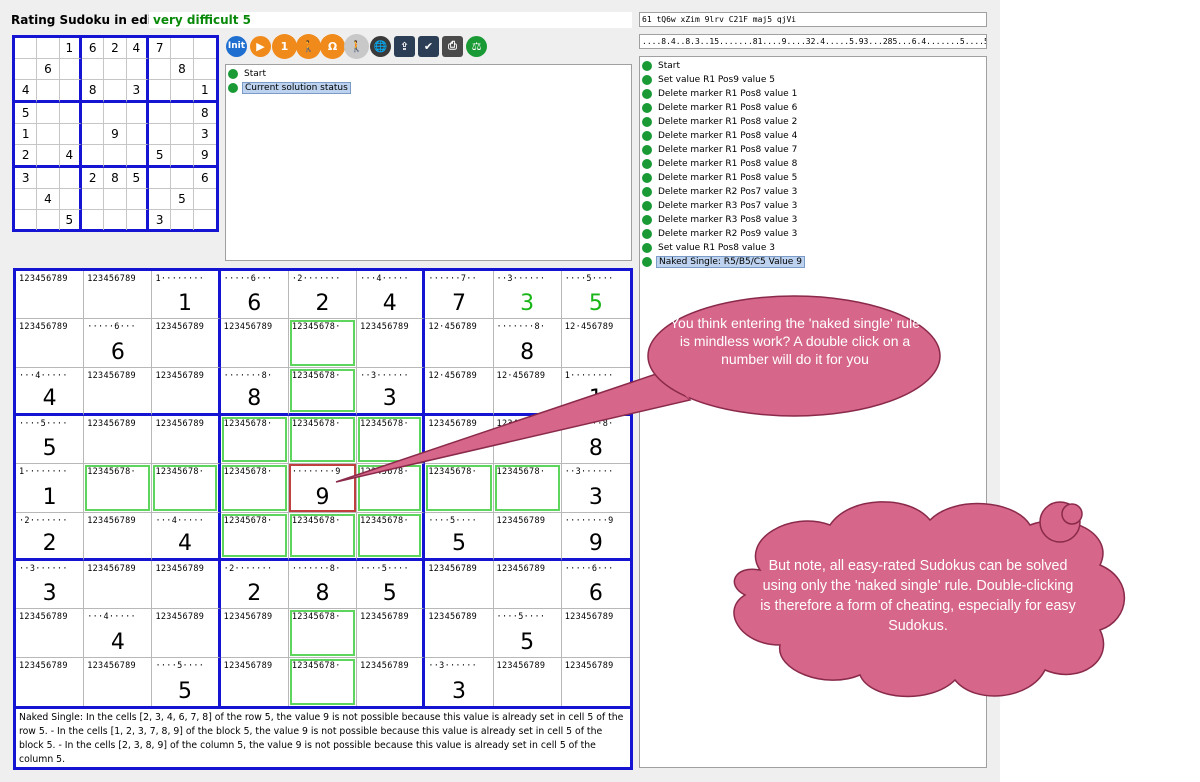 The height and width of the screenshot is (782, 1200). What do you see at coordinates (254, 391) in the screenshot?
I see `board-cell: ·······8· 8` at bounding box center [254, 391].